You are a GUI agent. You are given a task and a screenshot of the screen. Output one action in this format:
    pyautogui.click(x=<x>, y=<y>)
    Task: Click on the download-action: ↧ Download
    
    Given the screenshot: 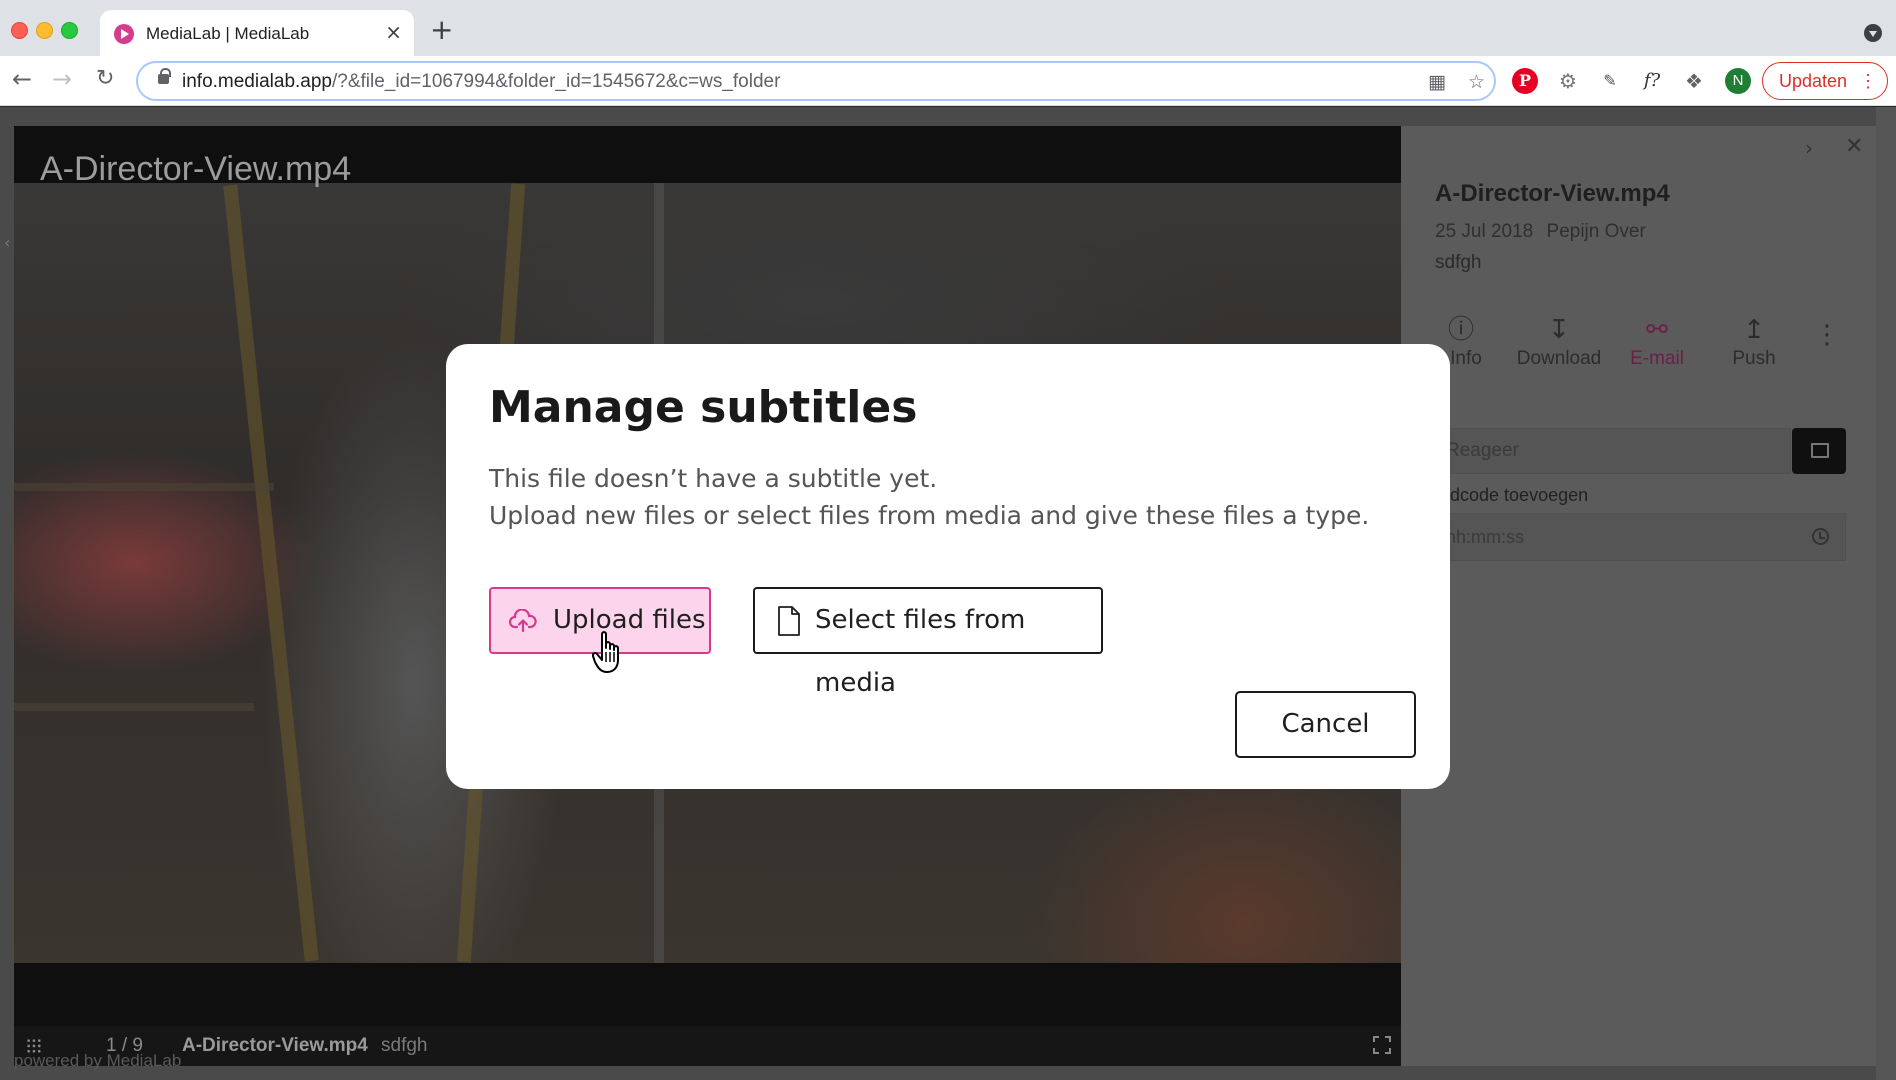 What is the action you would take?
    pyautogui.click(x=1559, y=342)
    